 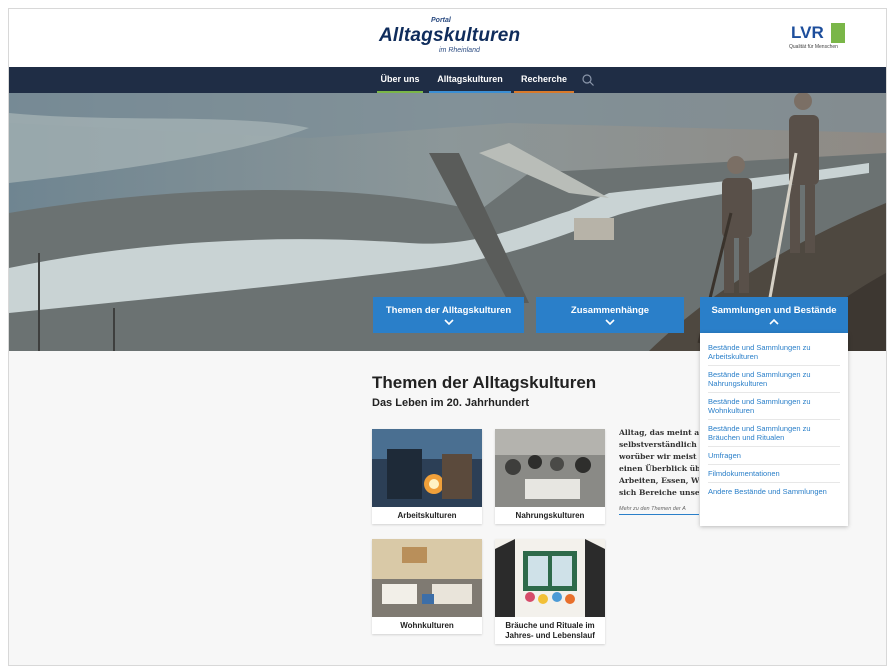 What do you see at coordinates (550, 515) in the screenshot?
I see `card-label: Nahrungskulturen` at bounding box center [550, 515].